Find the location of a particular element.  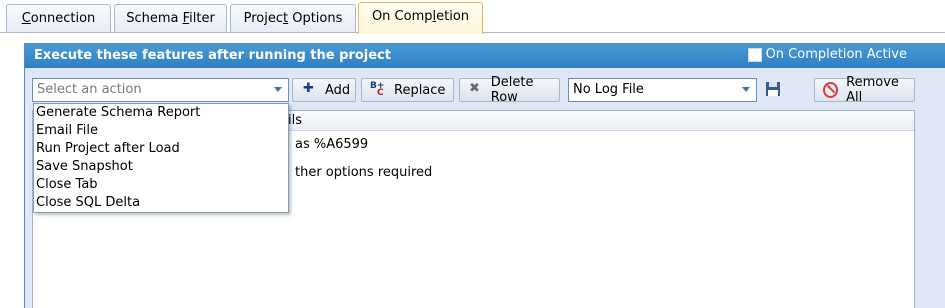

action-option: Close SQL Delta is located at coordinates (161, 203).